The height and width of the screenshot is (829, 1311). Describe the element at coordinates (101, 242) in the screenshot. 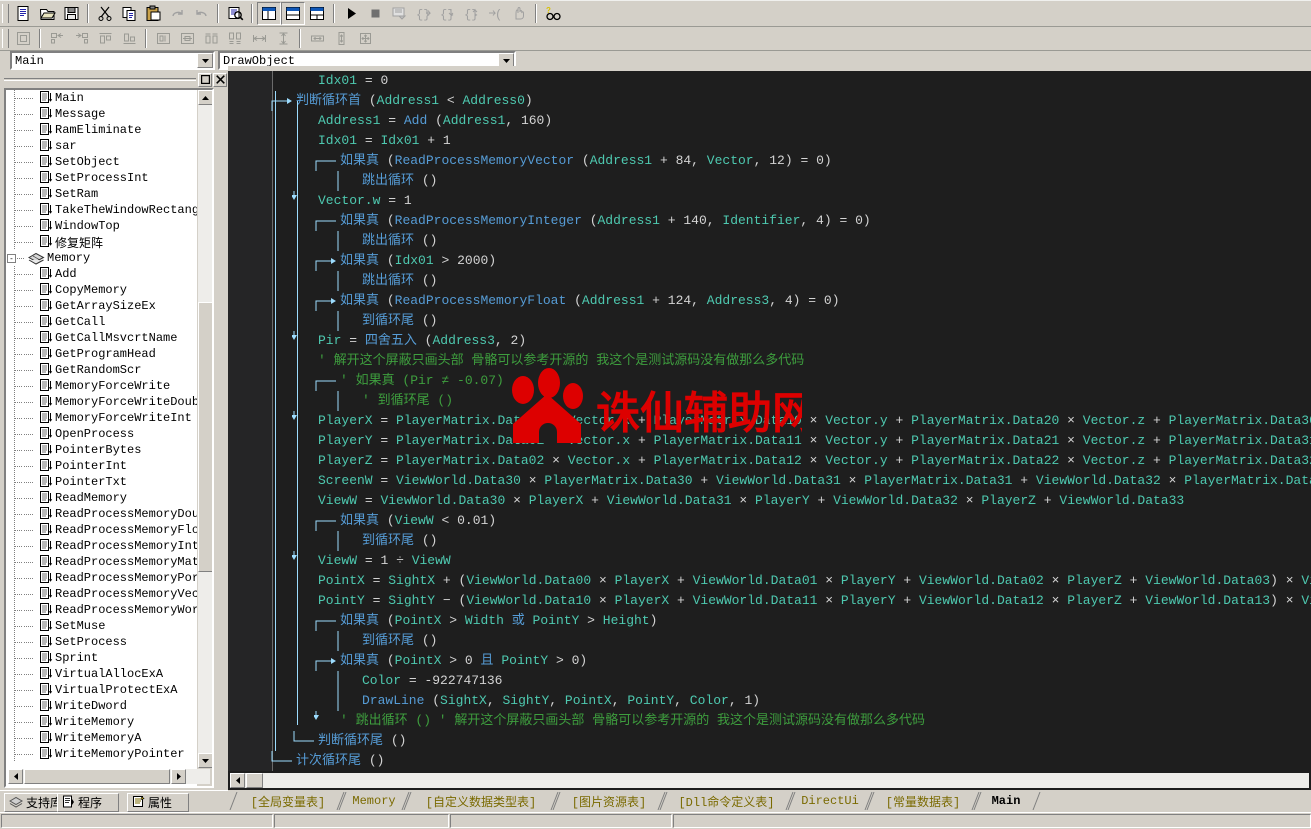

I see `tree-item-修复矩阵: 修复矩阵` at that location.